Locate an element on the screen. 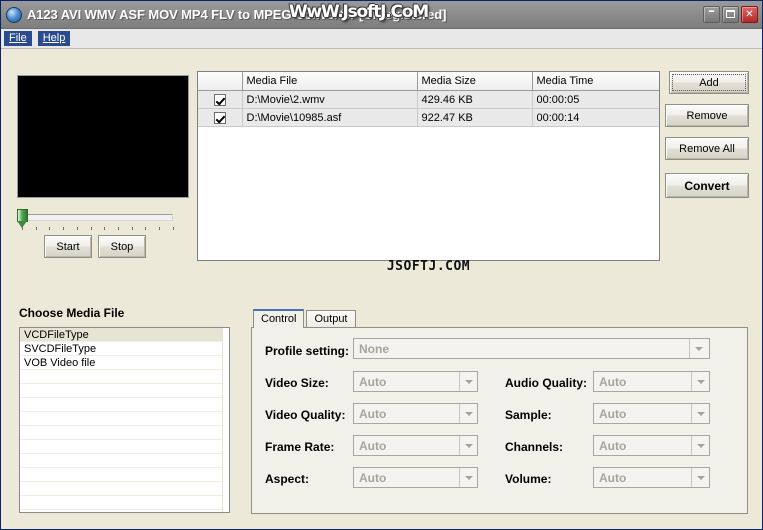 The image size is (763, 530). tab-output: Output is located at coordinates (331, 319).